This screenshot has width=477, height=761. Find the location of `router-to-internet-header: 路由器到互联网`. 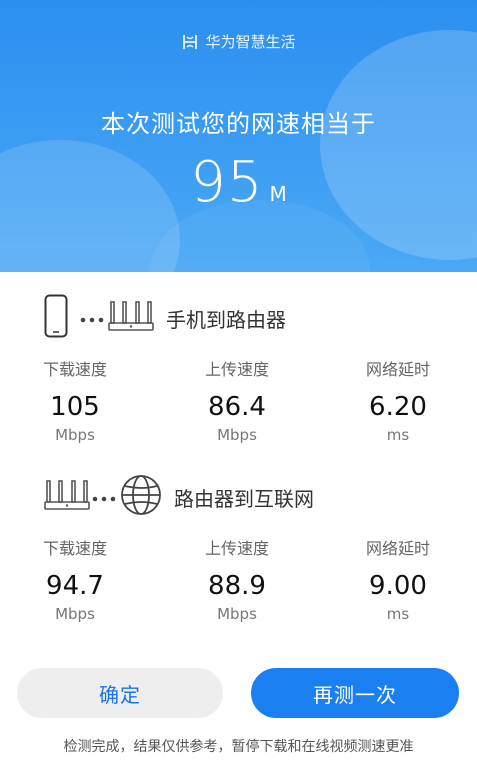

router-to-internet-header: 路由器到互联网 is located at coordinates (179, 497).